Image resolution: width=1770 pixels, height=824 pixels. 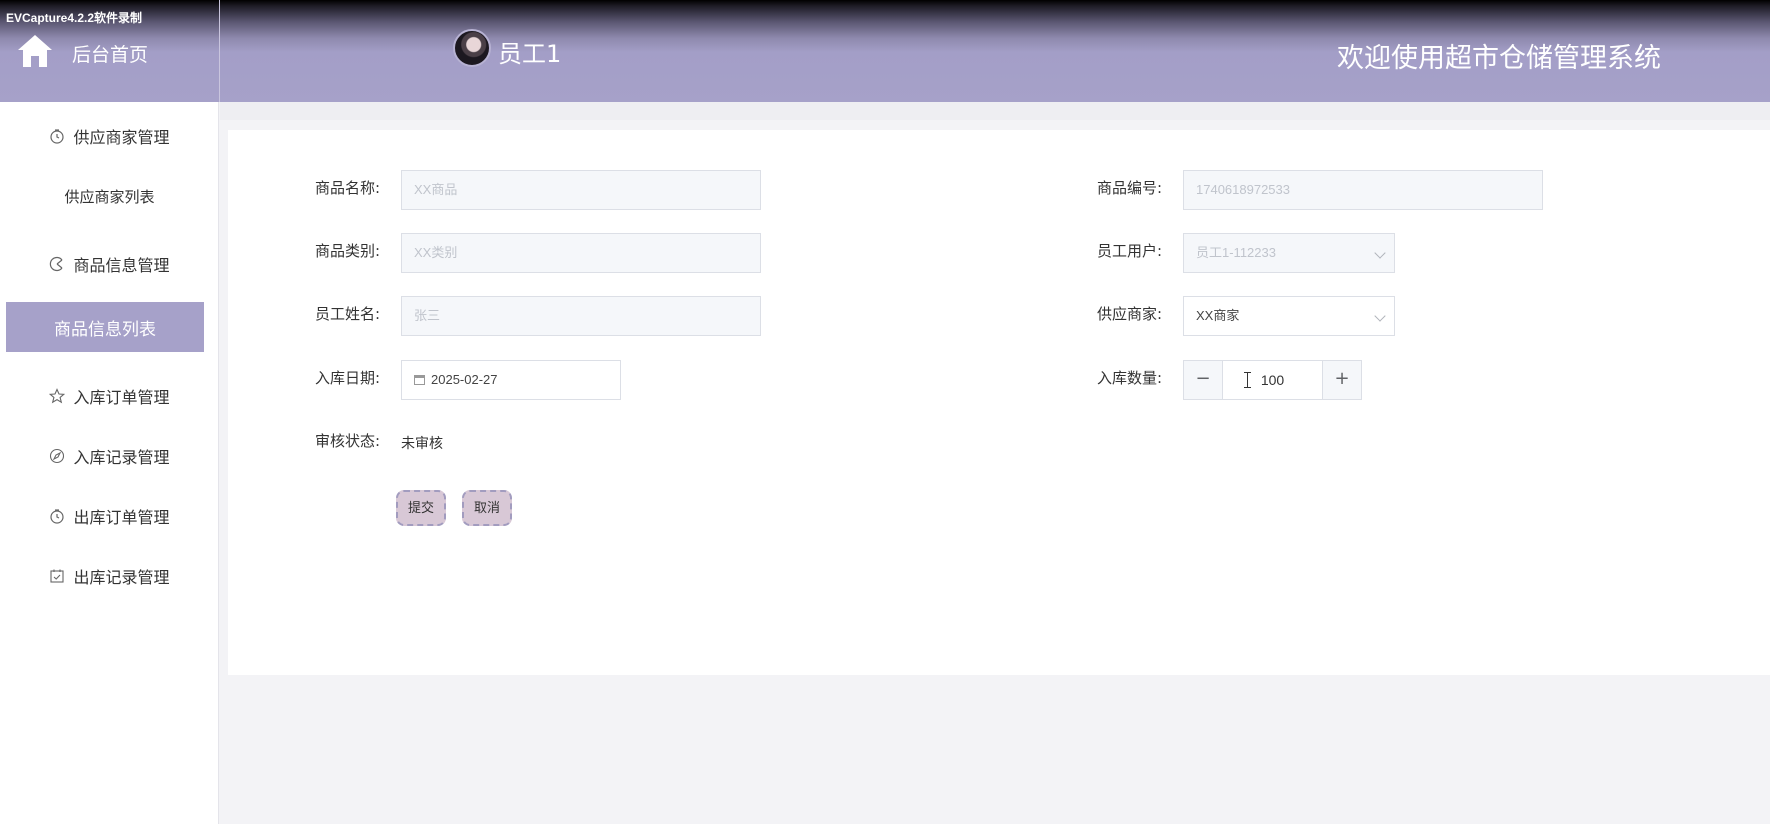 I want to click on employee-user-label: 员工用户:, so click(x=1129, y=251).